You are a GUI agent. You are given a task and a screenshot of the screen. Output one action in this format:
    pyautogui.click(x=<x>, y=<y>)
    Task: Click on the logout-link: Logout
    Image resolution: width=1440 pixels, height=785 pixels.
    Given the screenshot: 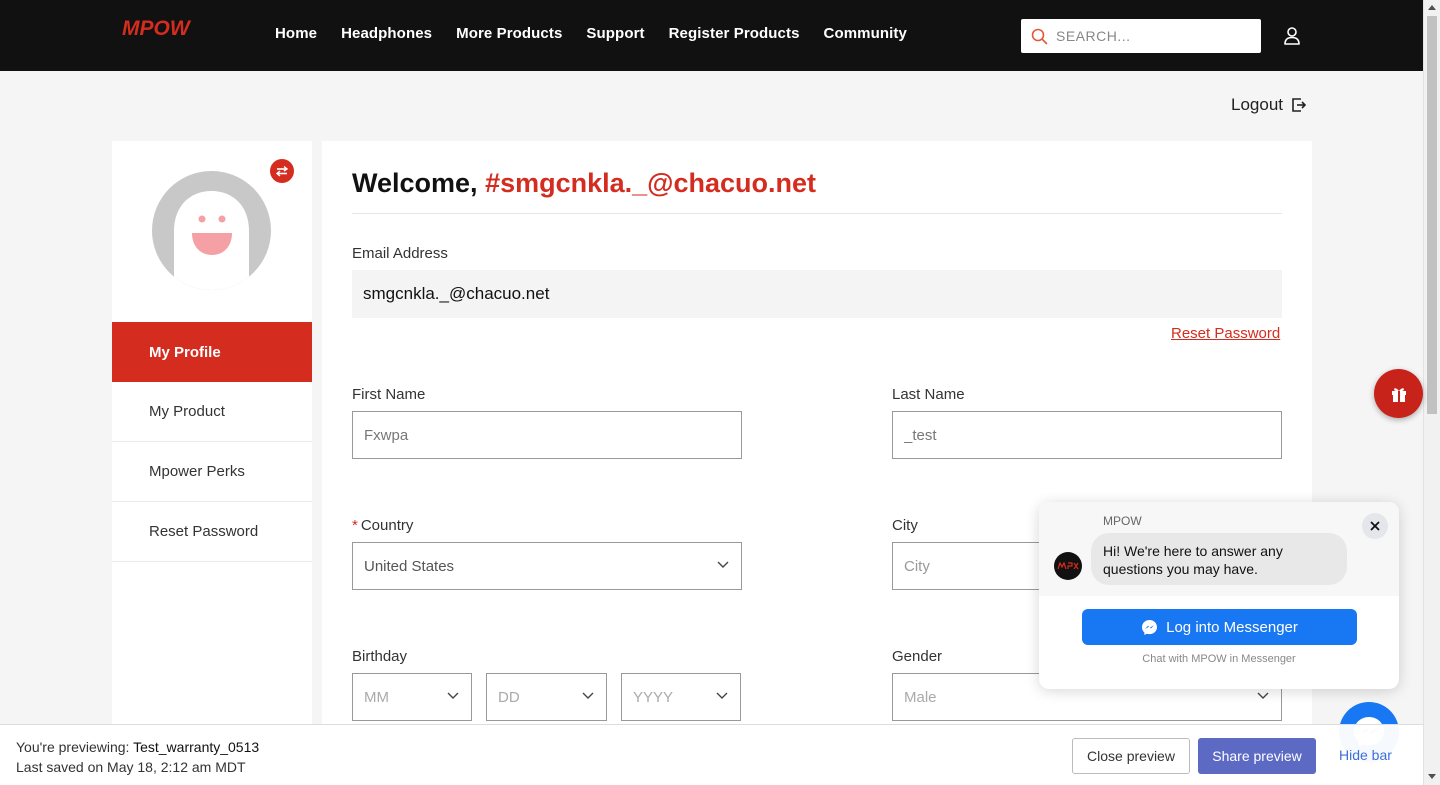 What is the action you would take?
    pyautogui.click(x=1269, y=105)
    